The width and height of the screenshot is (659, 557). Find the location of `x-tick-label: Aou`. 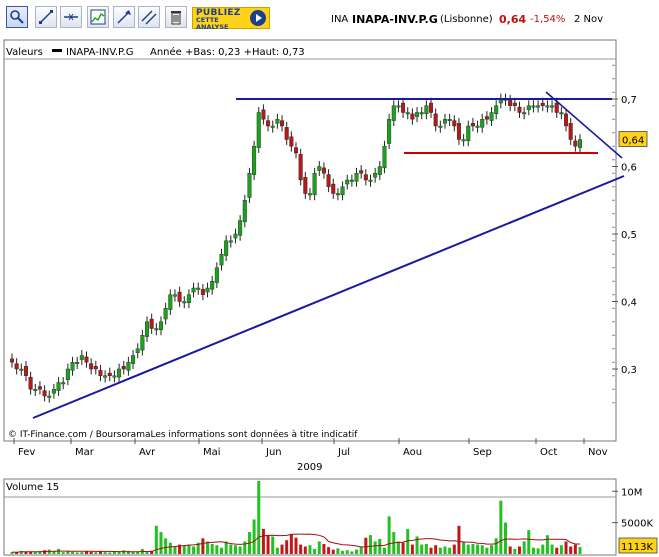

x-tick-label: Aou is located at coordinates (412, 452).